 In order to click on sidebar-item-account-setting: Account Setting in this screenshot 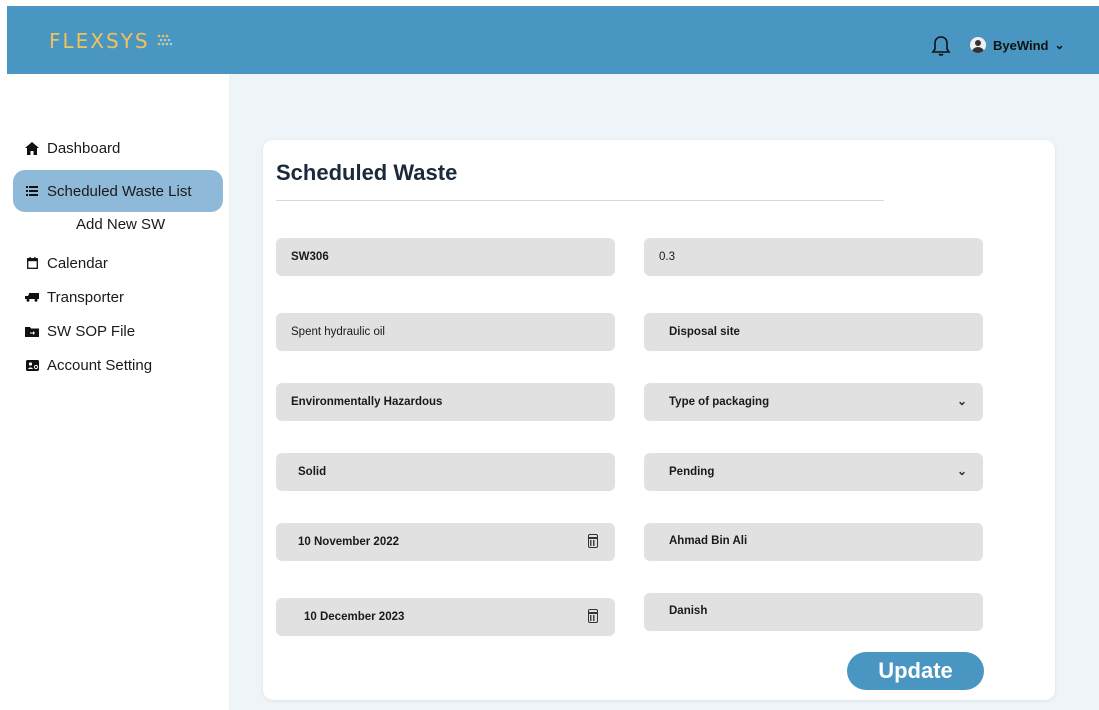, I will do `click(88, 365)`.